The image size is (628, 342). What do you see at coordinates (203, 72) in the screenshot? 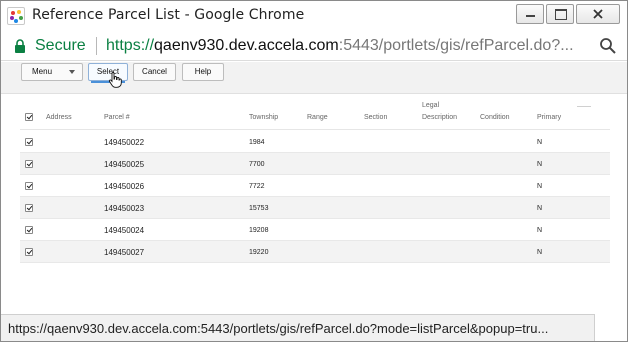
I see `help-button: Help` at bounding box center [203, 72].